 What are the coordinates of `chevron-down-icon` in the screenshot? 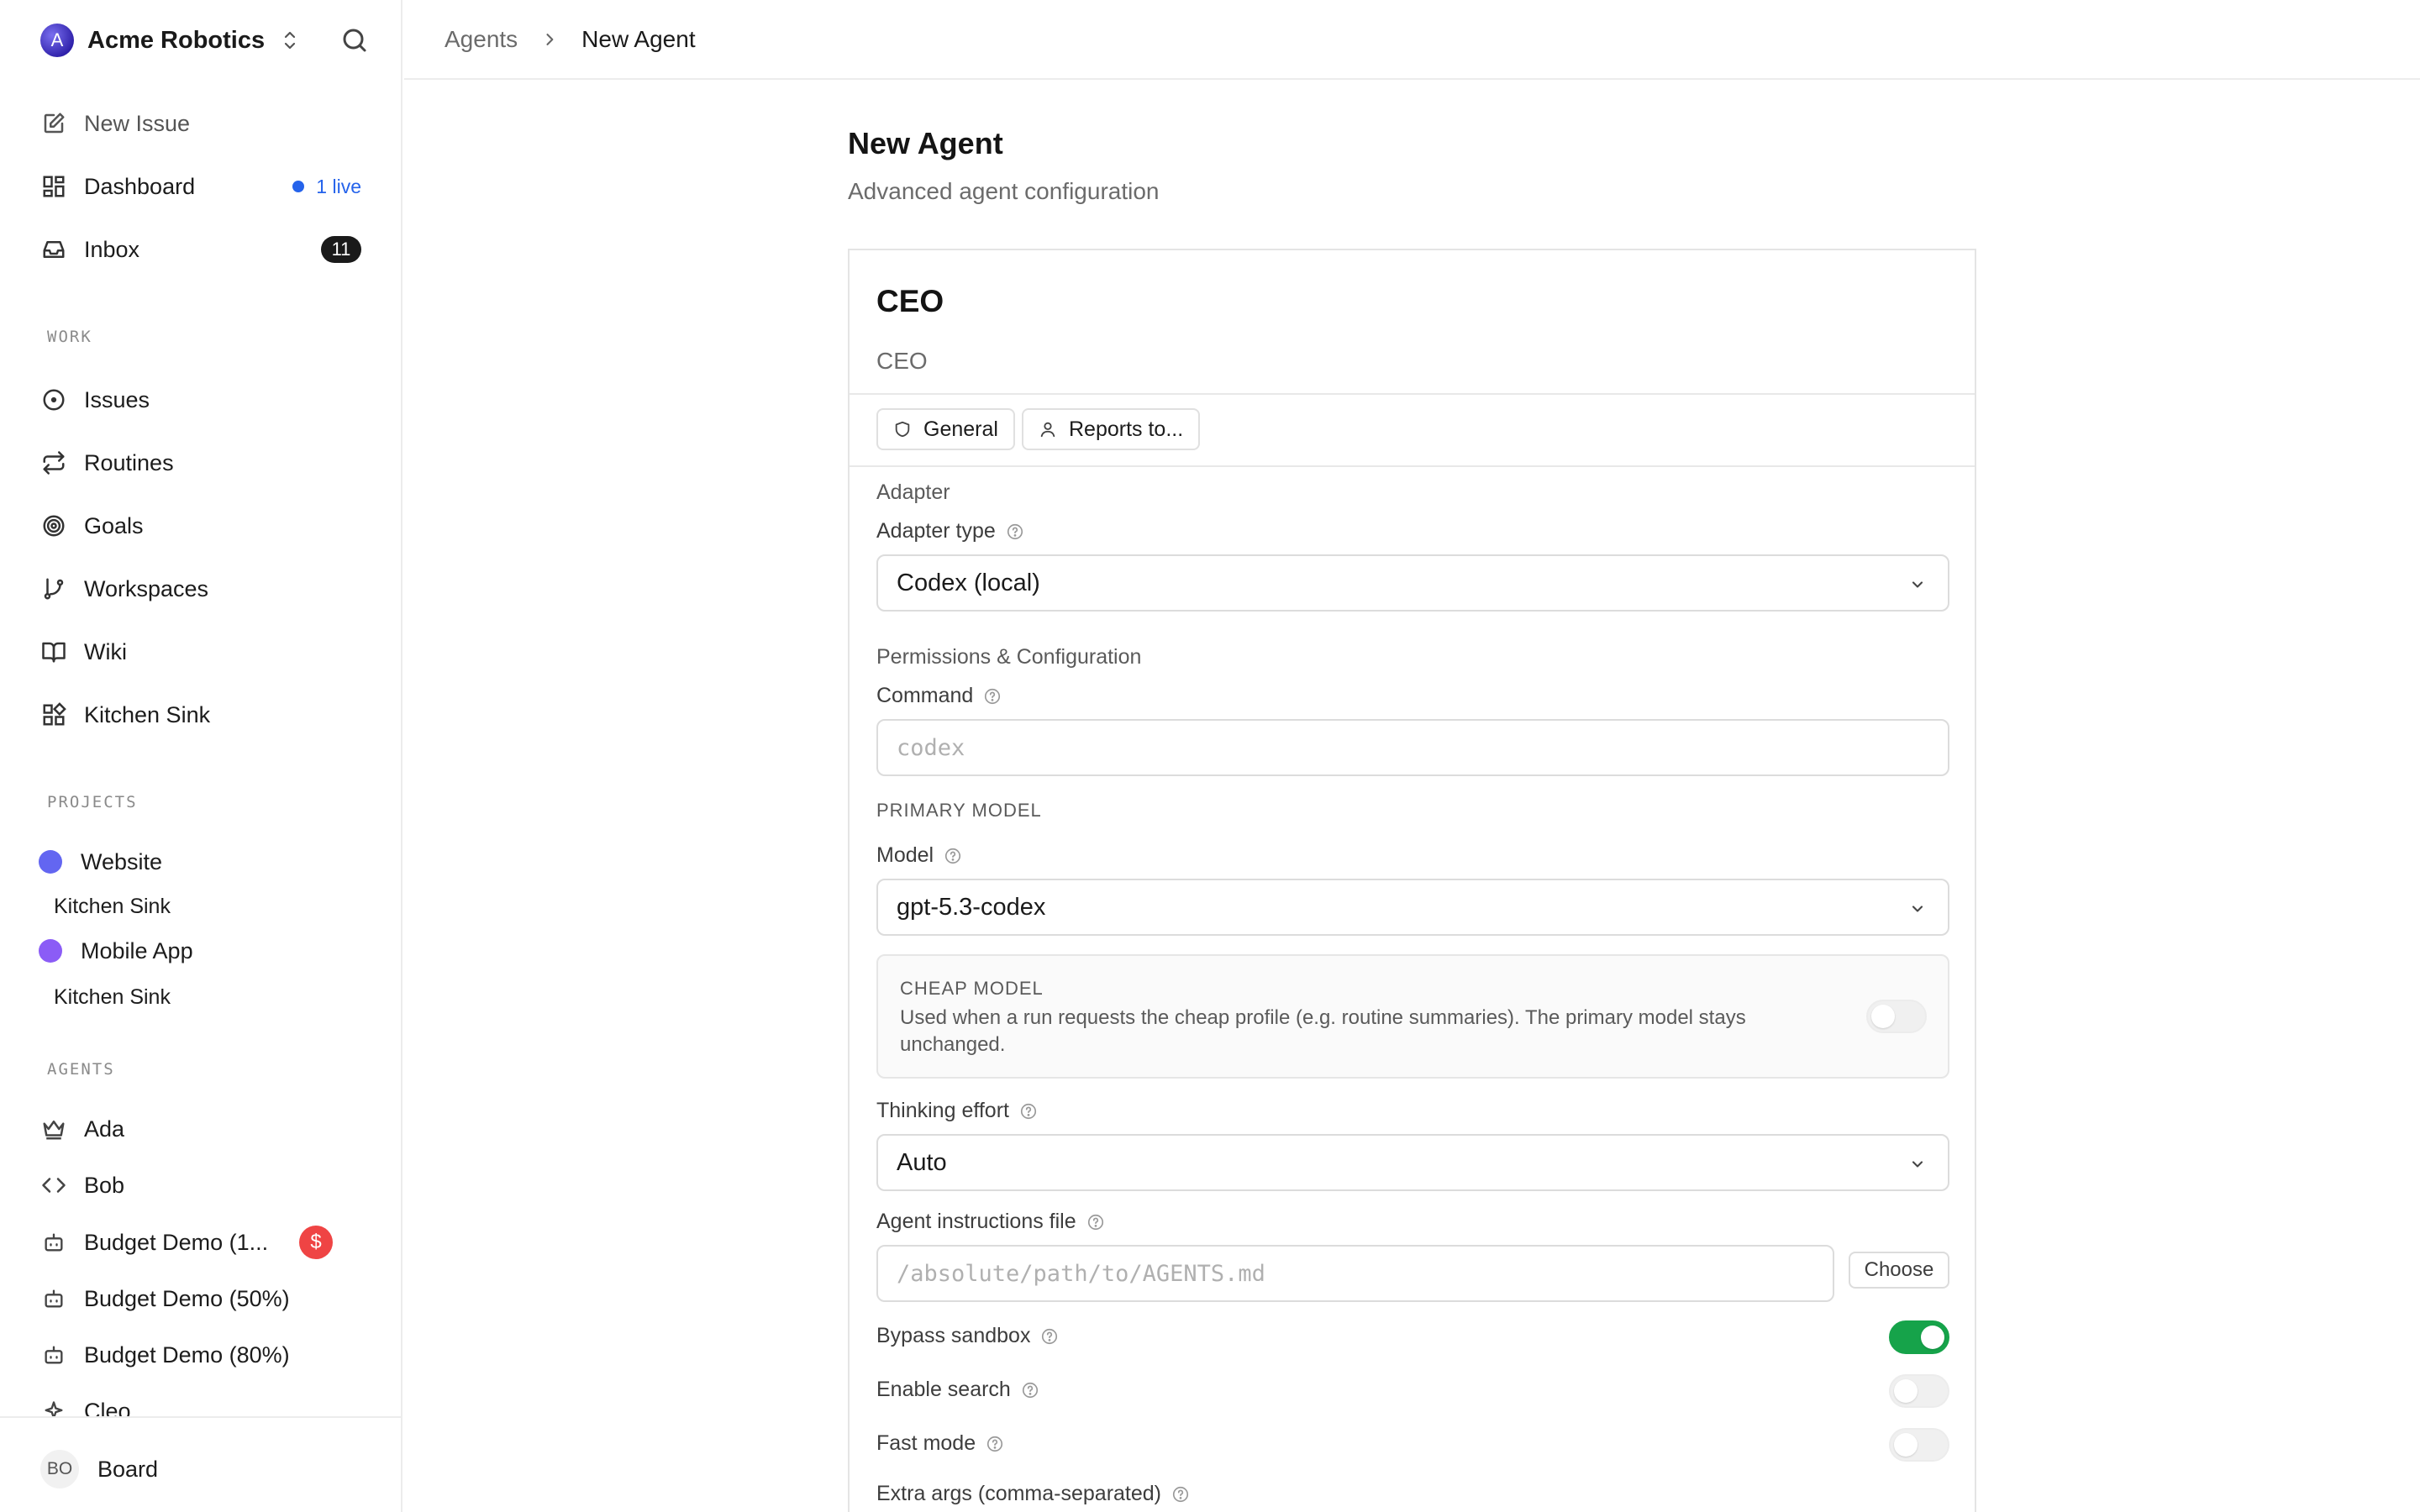 It's located at (1918, 909).